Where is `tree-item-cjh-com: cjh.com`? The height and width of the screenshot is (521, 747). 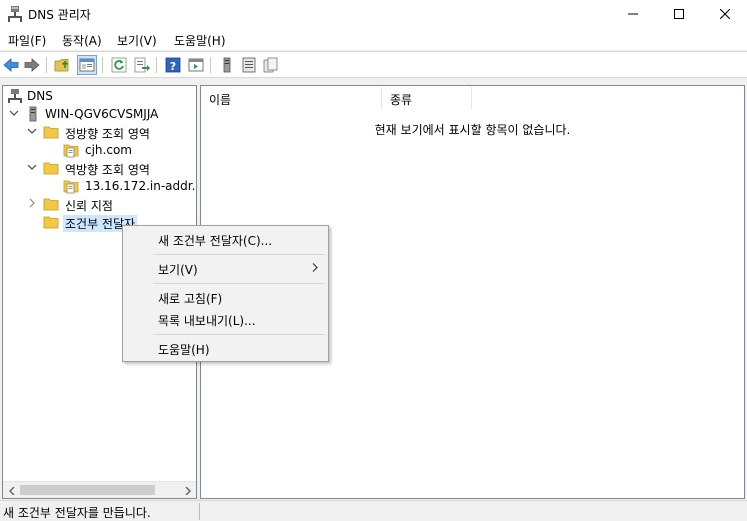
tree-item-cjh-com: cjh.com is located at coordinates (98, 150).